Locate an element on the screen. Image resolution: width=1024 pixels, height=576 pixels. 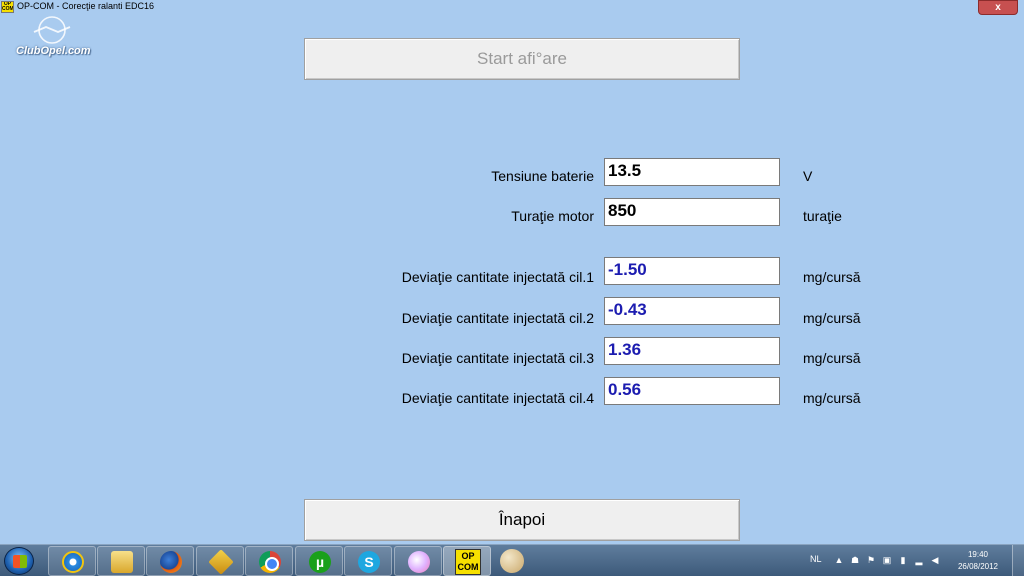
field-deviation-cyl3: 1.36 is located at coordinates (692, 351).